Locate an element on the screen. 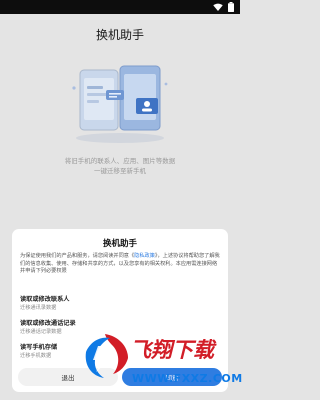  status-bar is located at coordinates (120, 7).